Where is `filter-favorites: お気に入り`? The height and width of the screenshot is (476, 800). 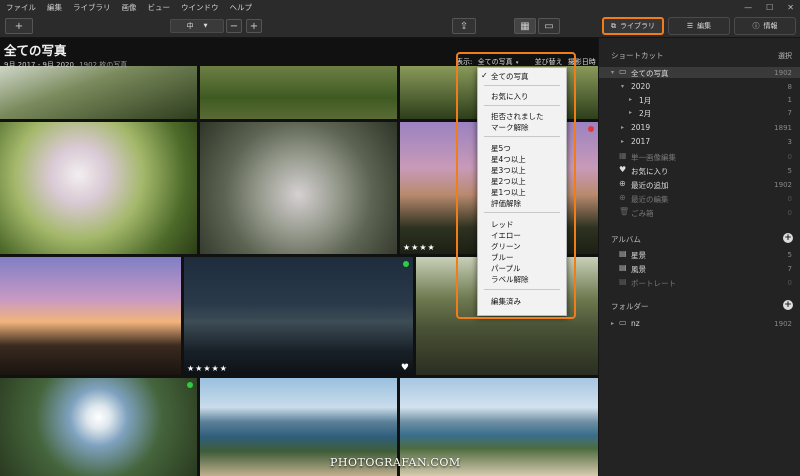 filter-favorites: お気に入り is located at coordinates (510, 96).